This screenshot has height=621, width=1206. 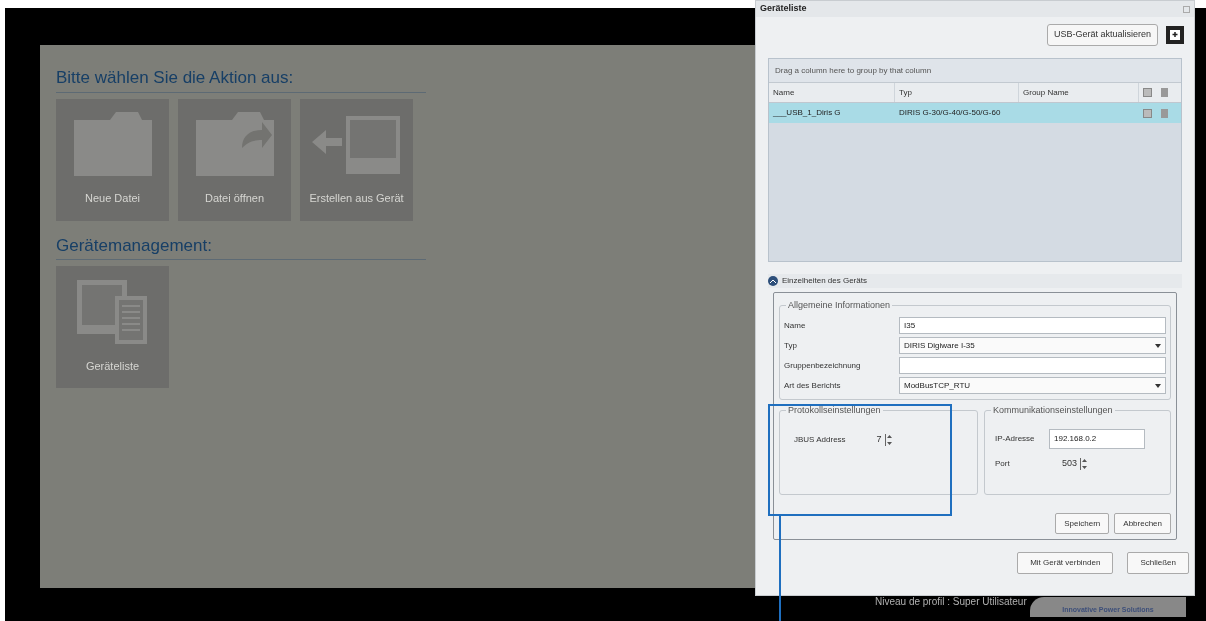 What do you see at coordinates (1142, 523) in the screenshot?
I see `dialog-button: Abbrechen` at bounding box center [1142, 523].